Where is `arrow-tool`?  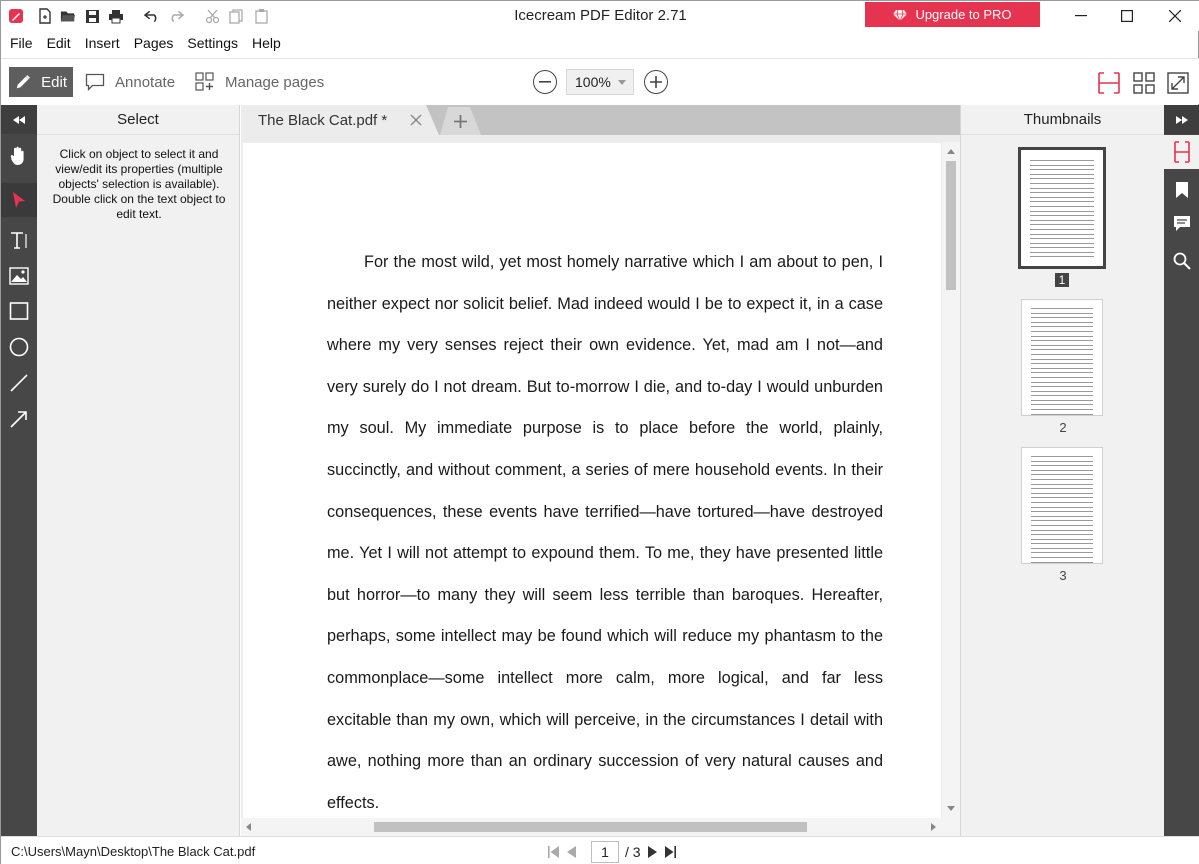
arrow-tool is located at coordinates (19, 419).